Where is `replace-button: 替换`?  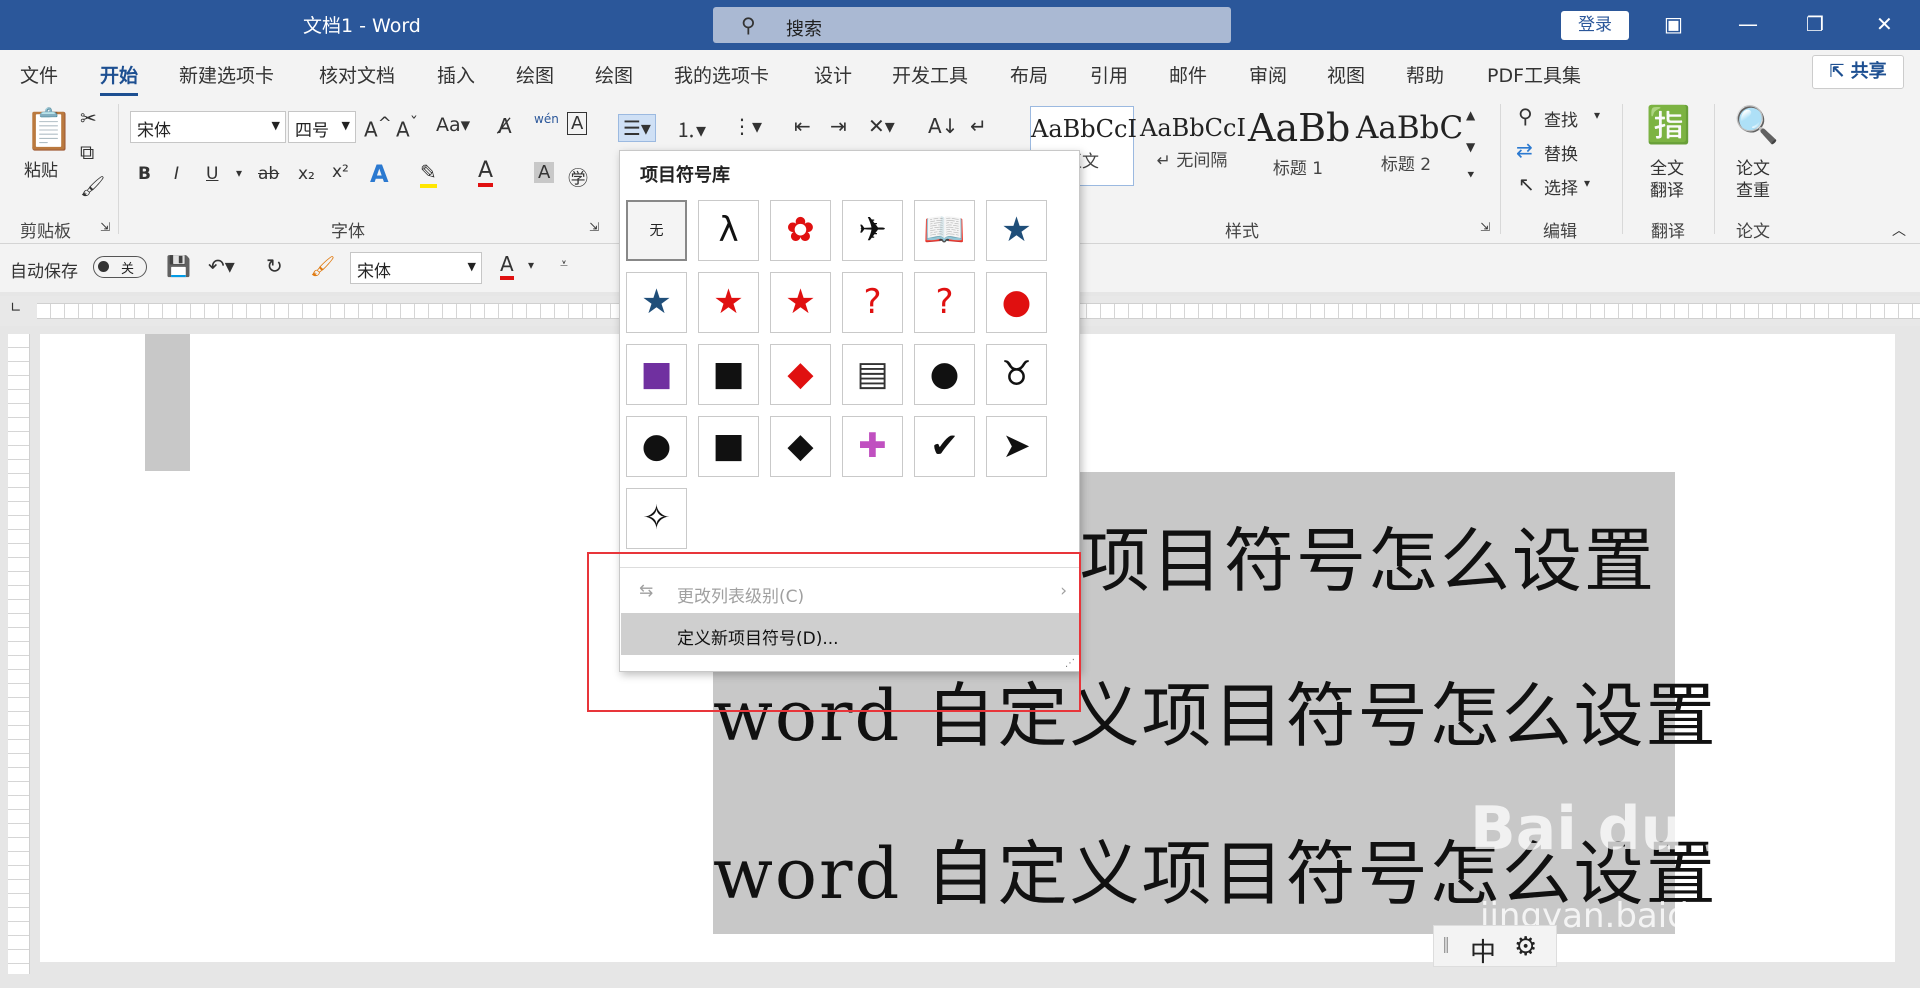
replace-button: 替换 is located at coordinates (1561, 152).